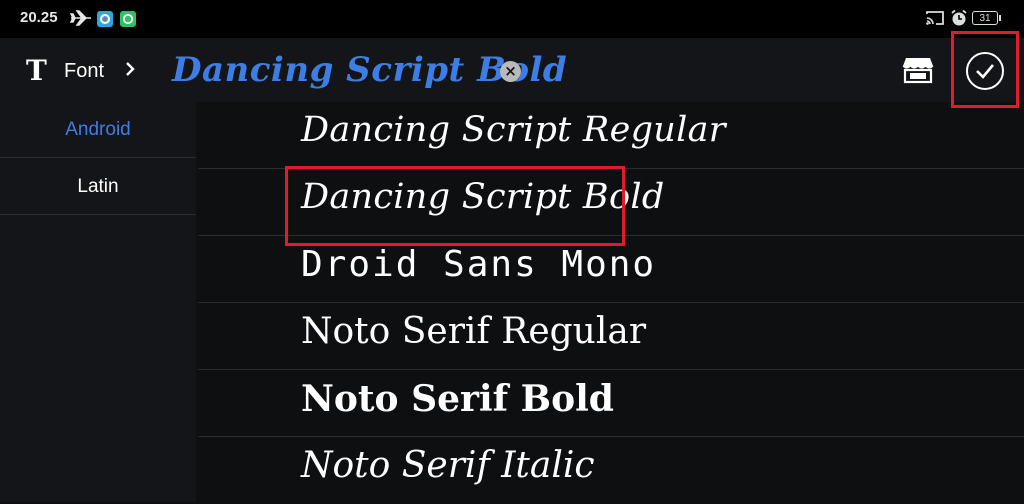  I want to click on font-list-item: Droid Sans Mono, so click(611, 269).